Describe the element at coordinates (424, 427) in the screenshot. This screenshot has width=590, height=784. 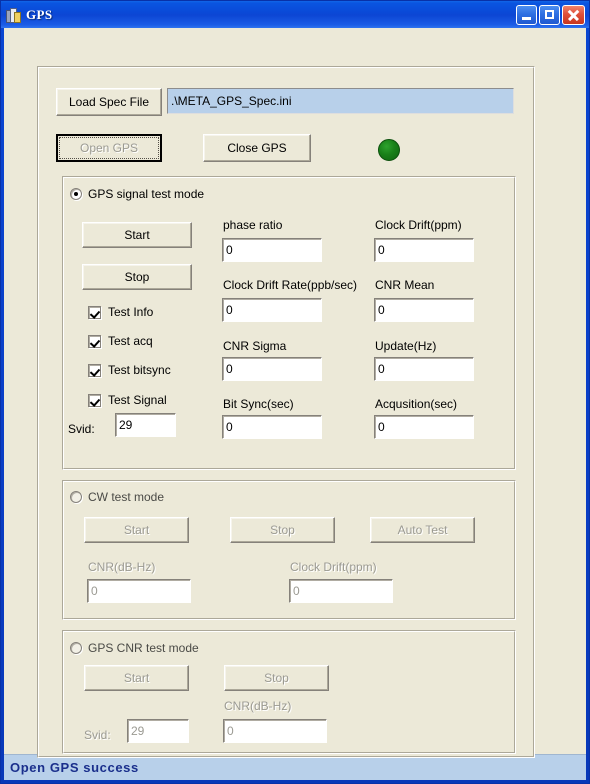
I see `acquisition-input: 0` at that location.